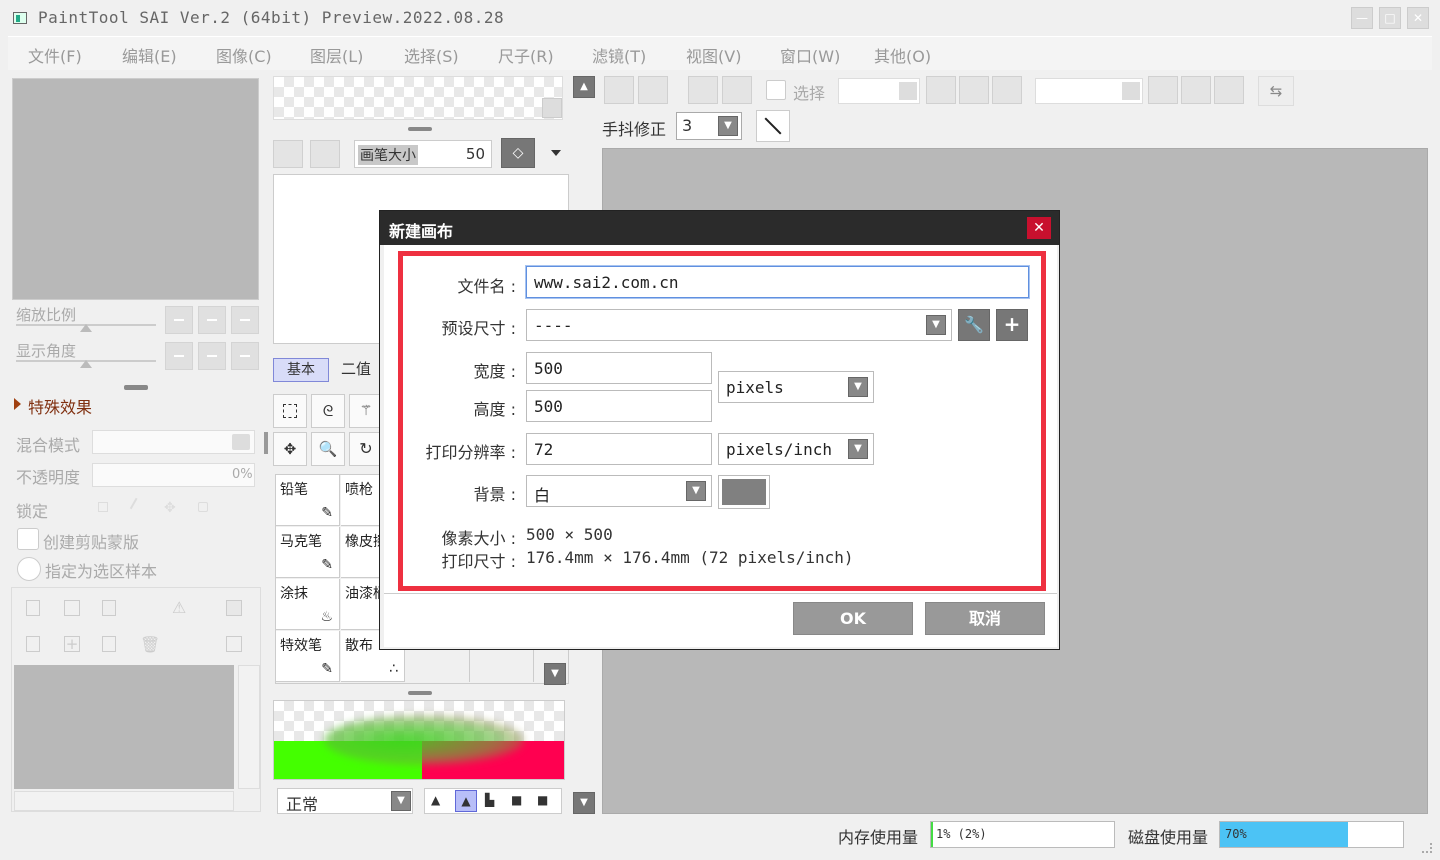 Image resolution: width=1440 pixels, height=860 pixels. I want to click on merge-down-icon: +, so click(72, 644).